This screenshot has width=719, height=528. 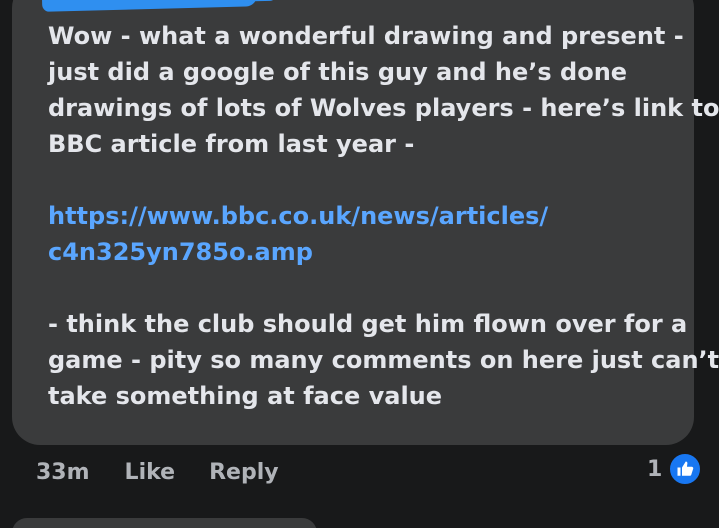 I want to click on author-name-redacted, so click(x=149, y=6).